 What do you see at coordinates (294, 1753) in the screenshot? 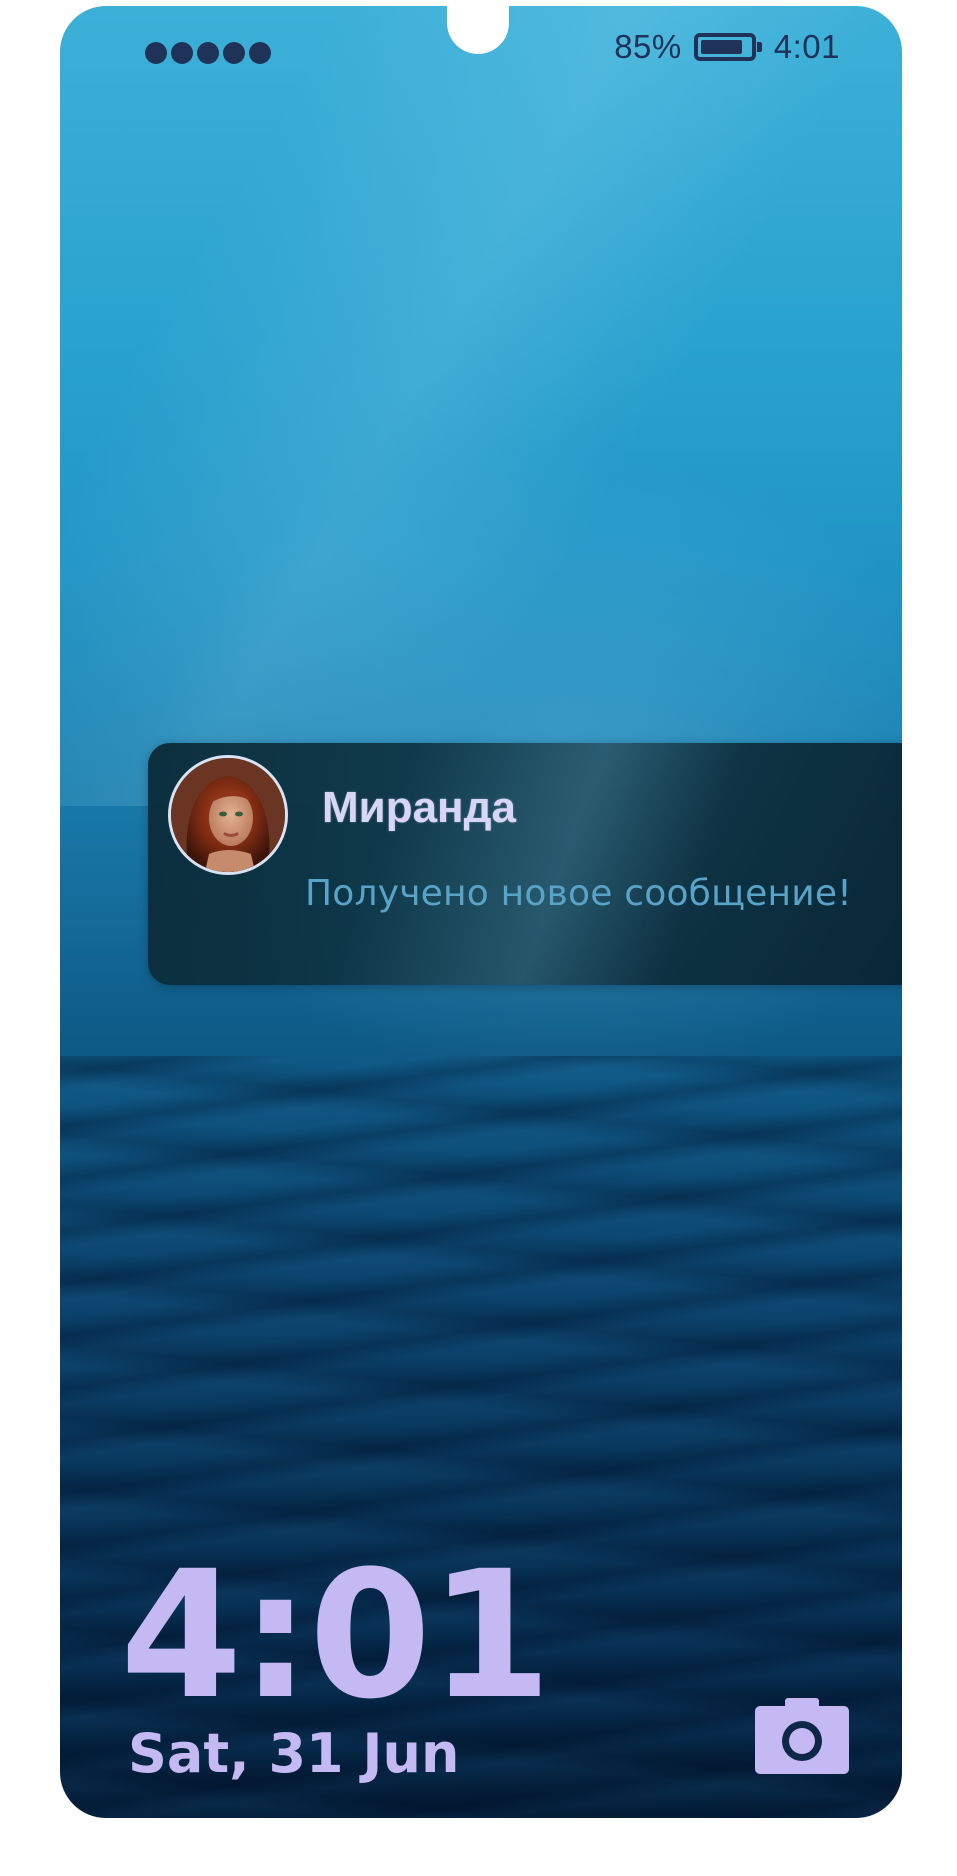
I see `lock-screen-date: Sat, 31 Jun` at bounding box center [294, 1753].